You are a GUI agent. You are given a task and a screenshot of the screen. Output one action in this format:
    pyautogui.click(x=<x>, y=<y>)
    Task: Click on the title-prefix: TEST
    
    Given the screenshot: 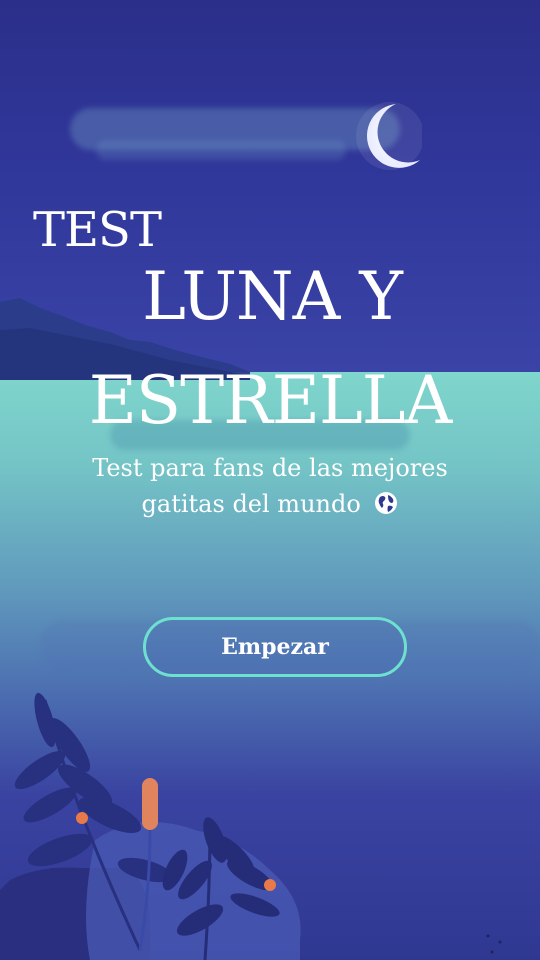 What is the action you would take?
    pyautogui.click(x=97, y=230)
    